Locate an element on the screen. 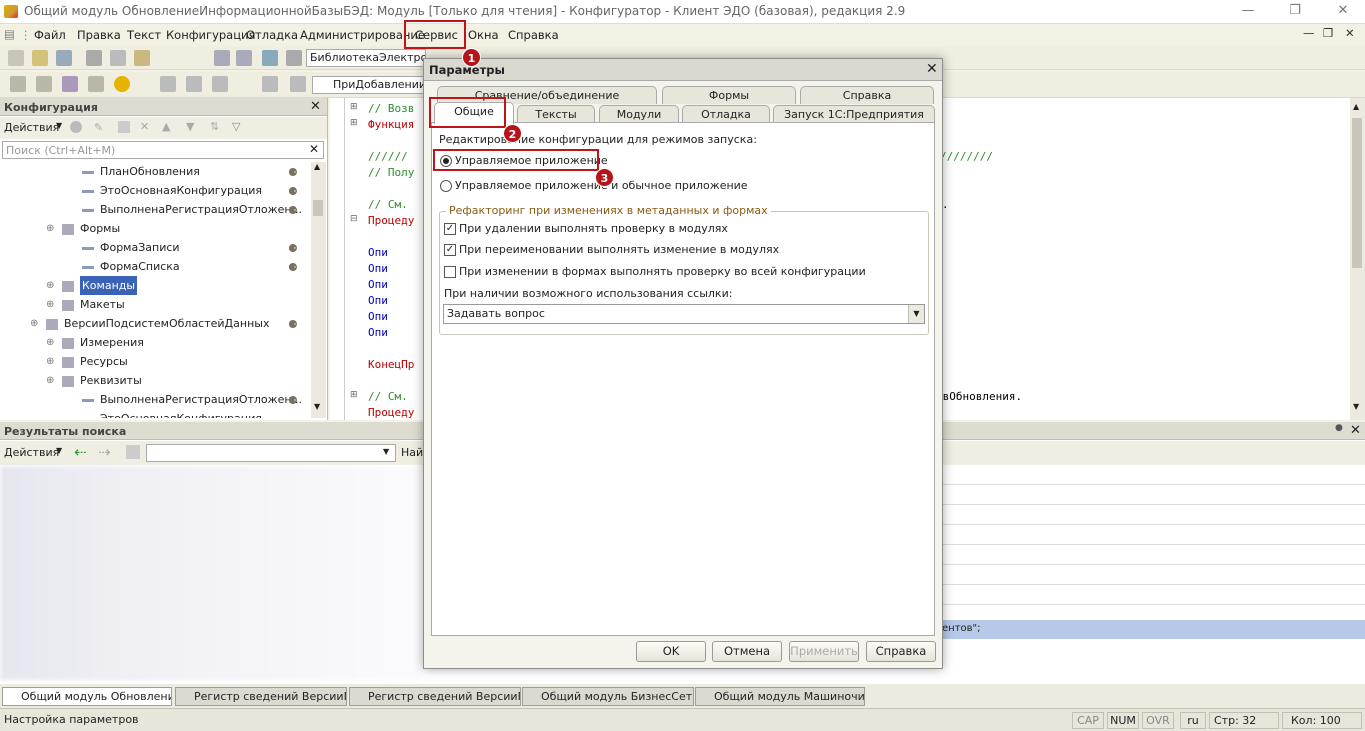 Image resolution: width=1365 pixels, height=731 pixels. syntax-icon is located at coordinates (168, 84).